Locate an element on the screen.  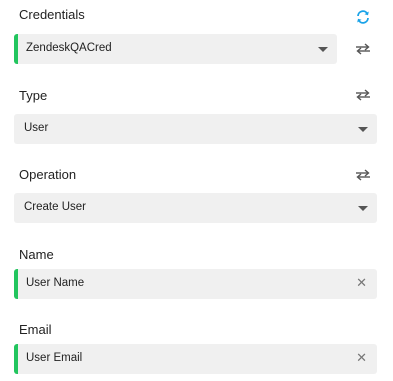
name-value: User Name is located at coordinates (55, 283).